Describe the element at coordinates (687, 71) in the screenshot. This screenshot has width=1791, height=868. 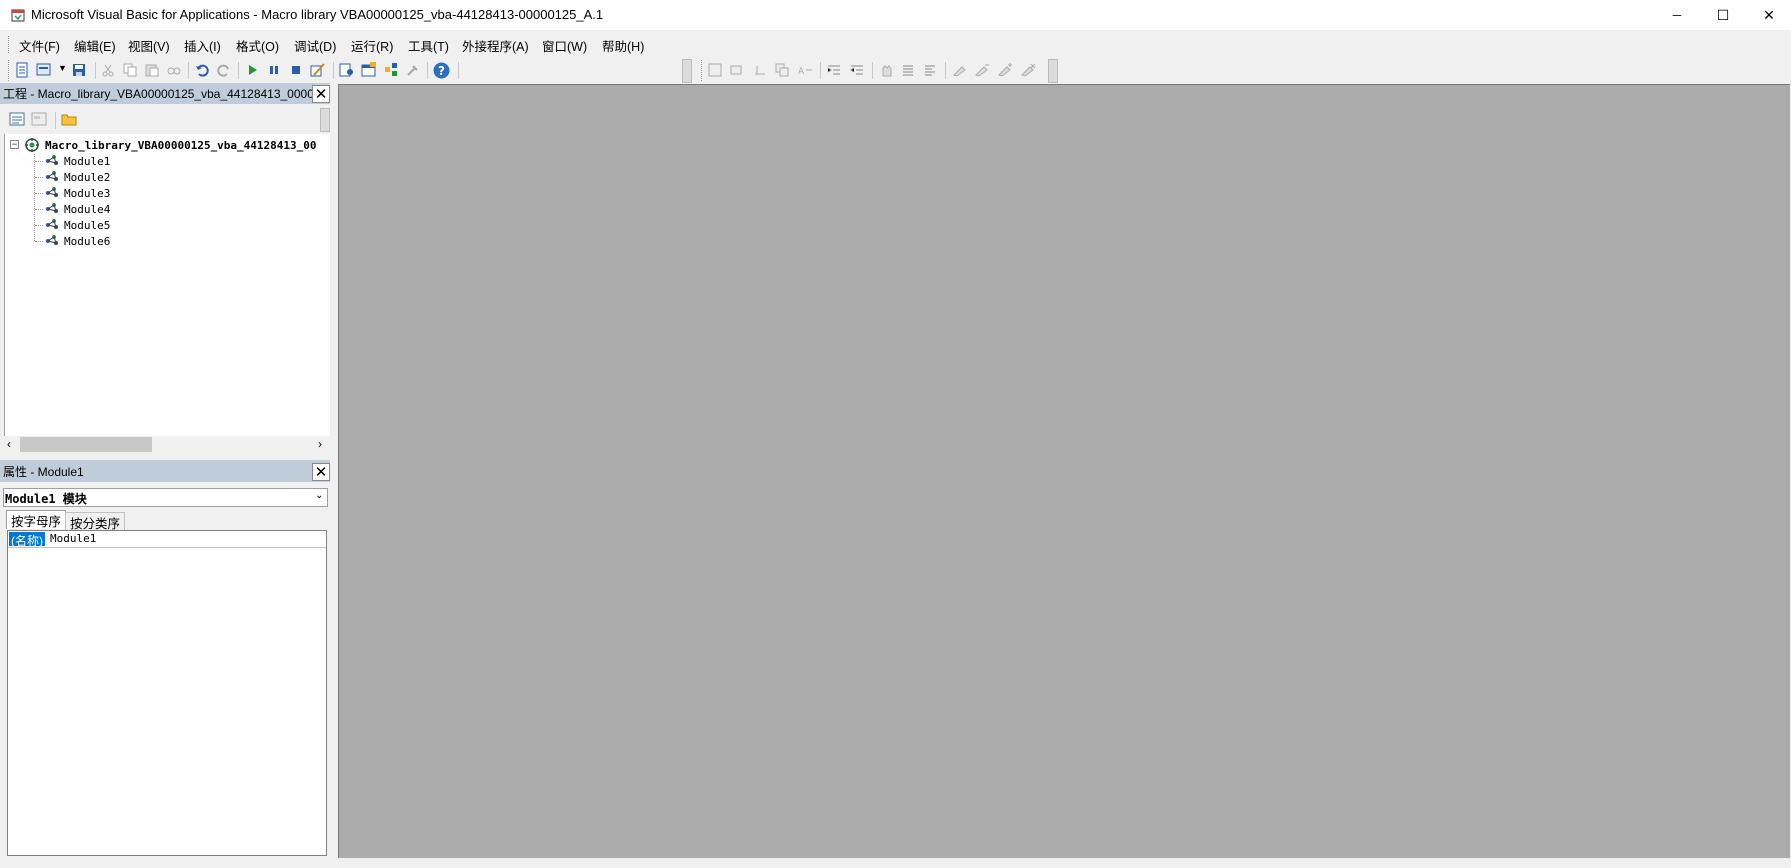
I see `toolbar-overflow-button` at that location.